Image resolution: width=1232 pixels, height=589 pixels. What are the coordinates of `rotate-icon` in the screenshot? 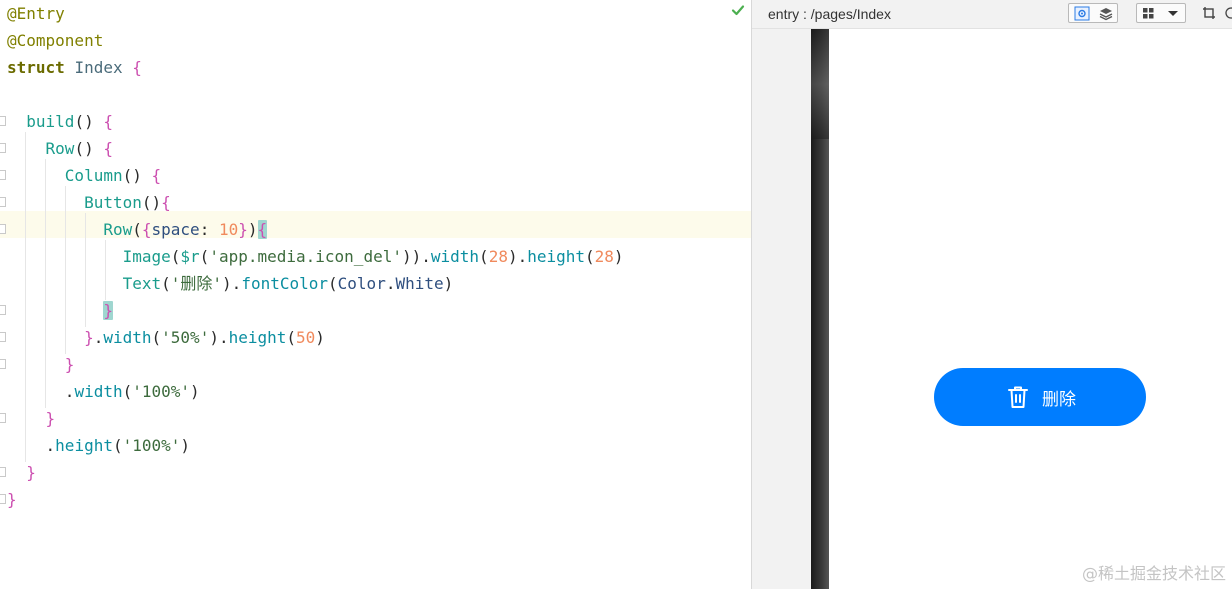 It's located at (1228, 13).